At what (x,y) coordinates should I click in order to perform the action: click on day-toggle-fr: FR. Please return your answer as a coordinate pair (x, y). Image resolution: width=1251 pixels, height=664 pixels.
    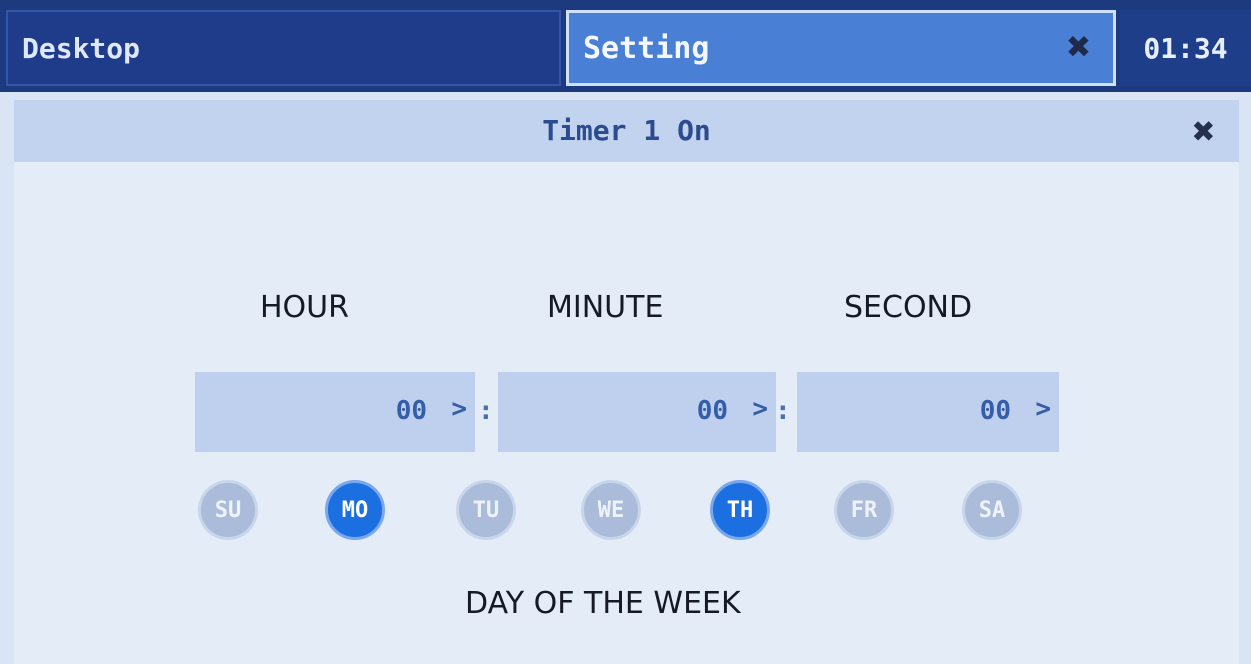
    Looking at the image, I should click on (864, 510).